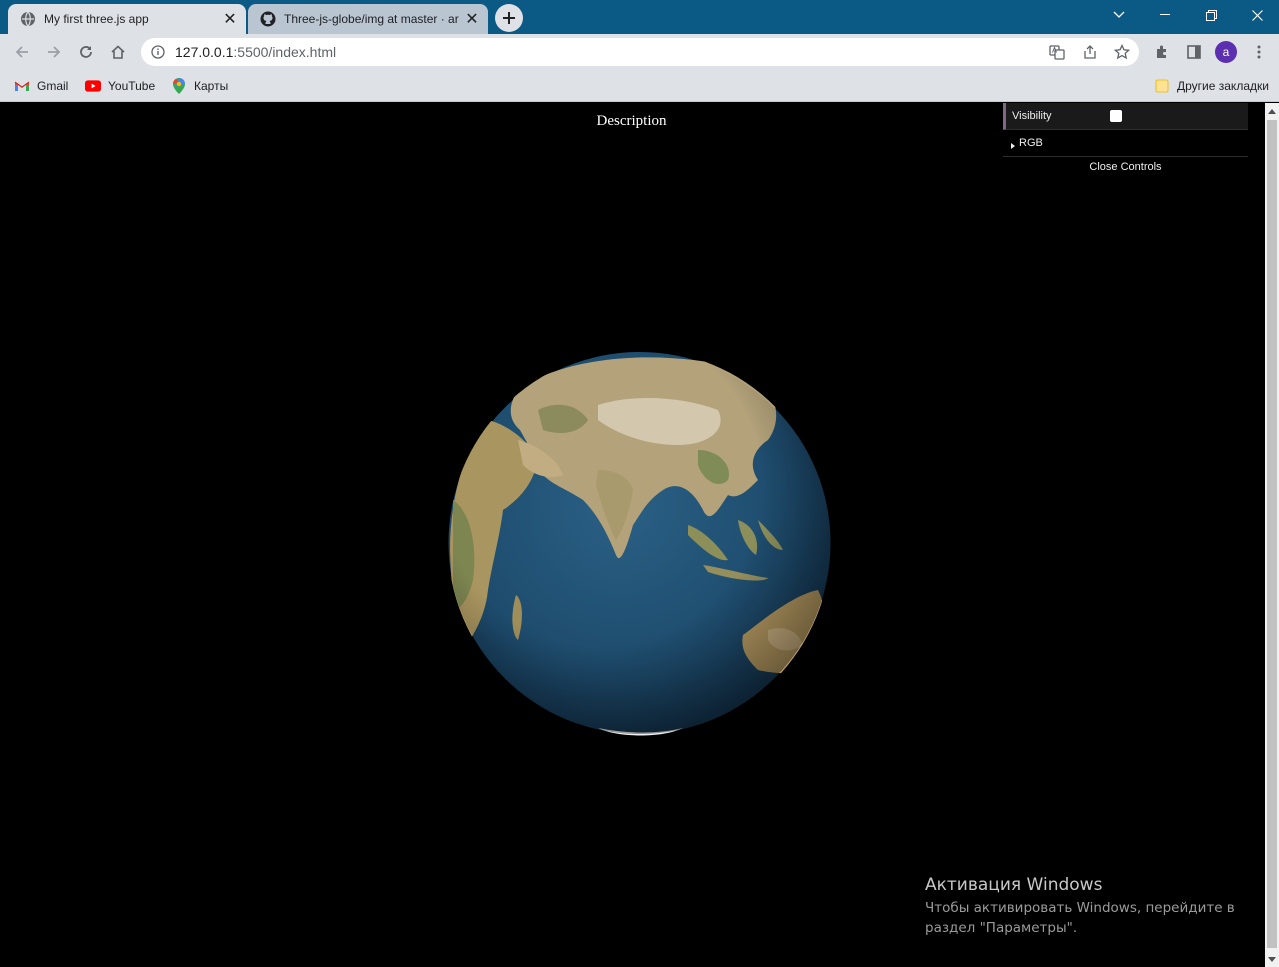 This screenshot has height=967, width=1279. I want to click on reload-icon, so click(86, 52).